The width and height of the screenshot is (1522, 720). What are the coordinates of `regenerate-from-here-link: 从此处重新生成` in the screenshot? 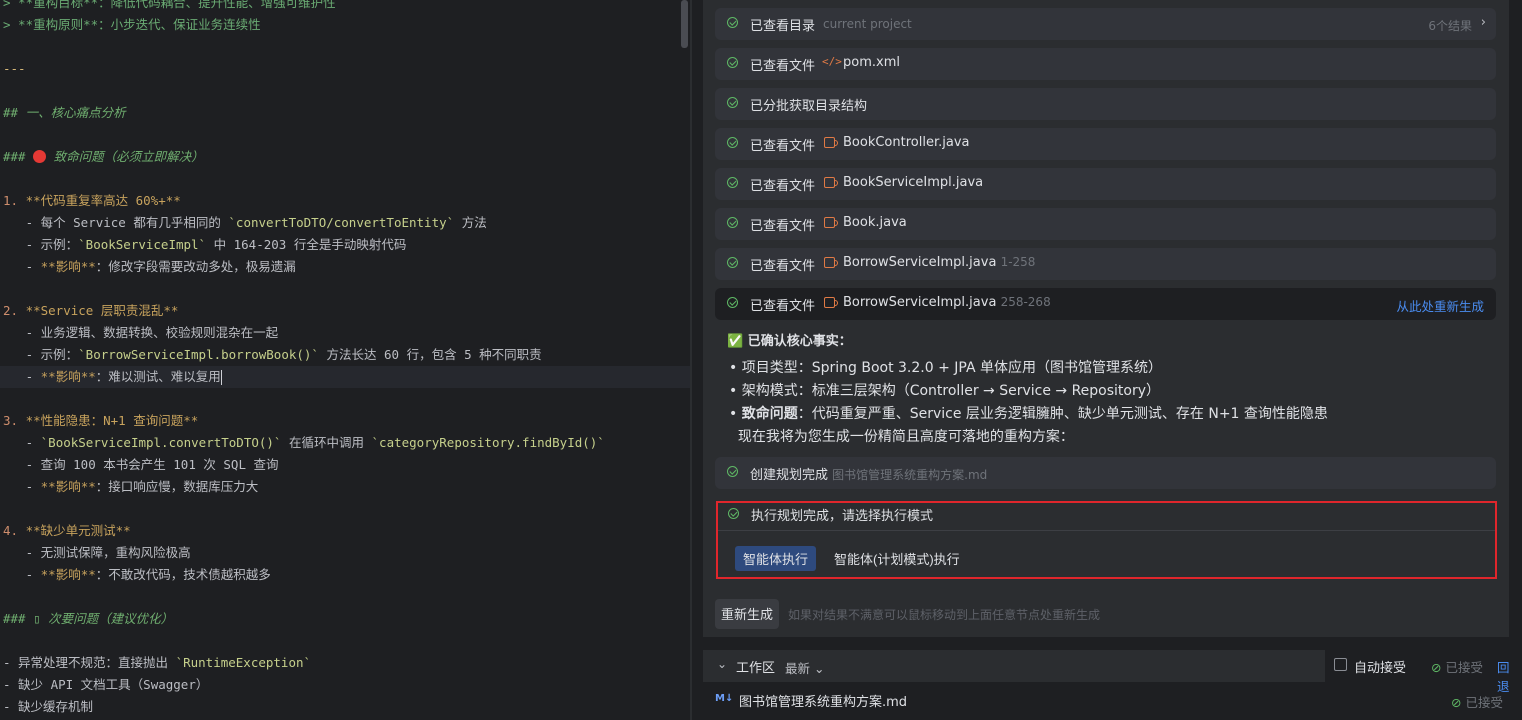 It's located at (1440, 305).